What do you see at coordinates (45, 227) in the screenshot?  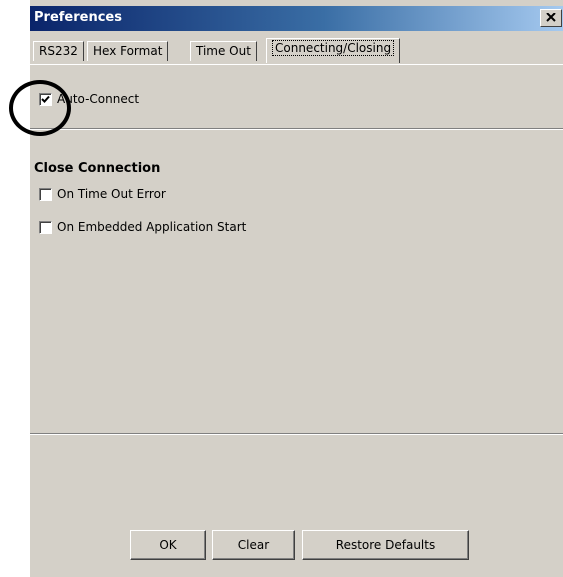 I see `on-app-start-checkbox` at bounding box center [45, 227].